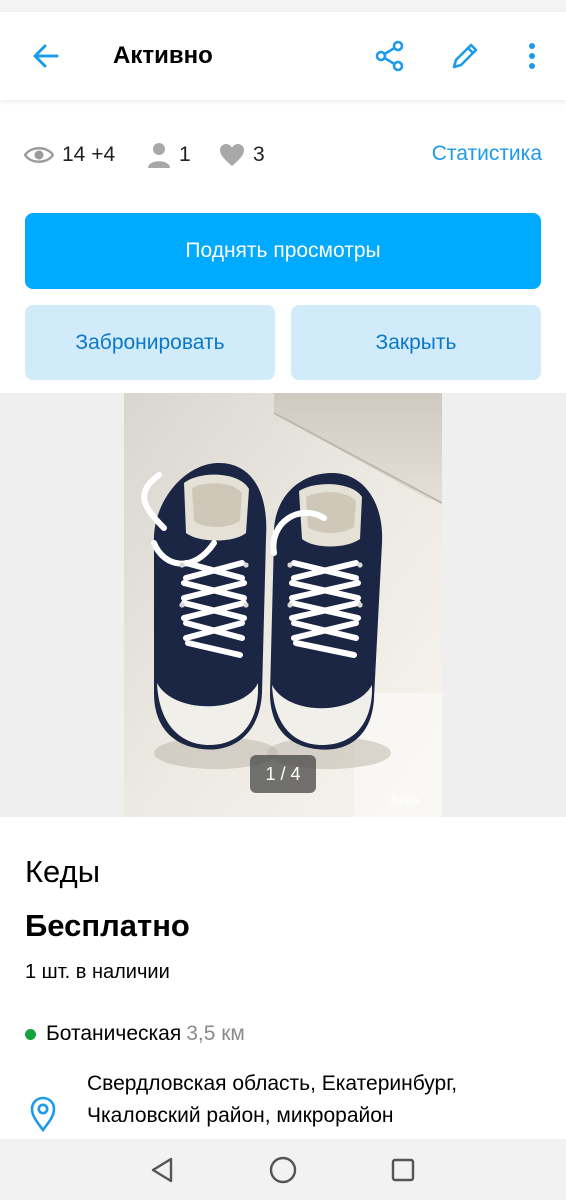 The height and width of the screenshot is (1200, 566). I want to click on nav-recents-button, so click(403, 1170).